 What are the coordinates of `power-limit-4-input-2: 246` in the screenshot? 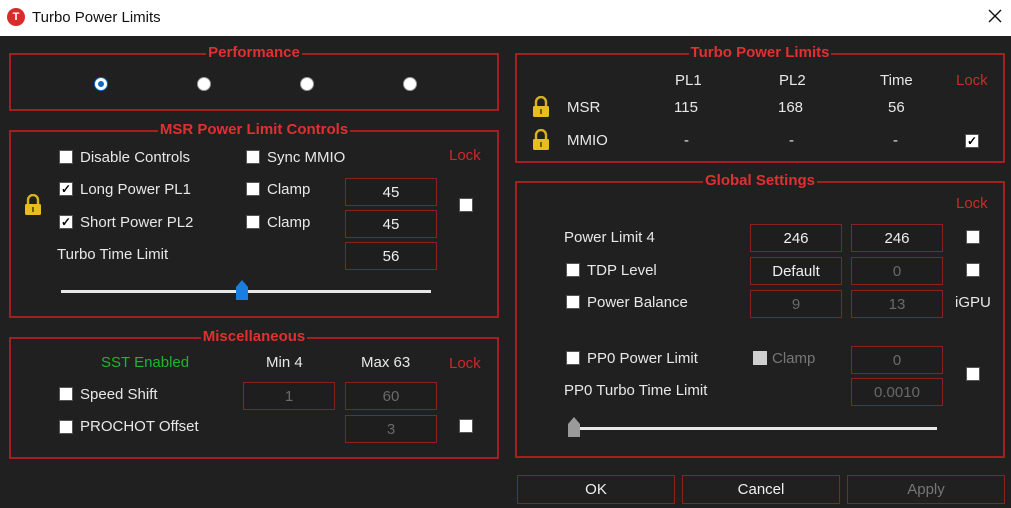 It's located at (897, 238).